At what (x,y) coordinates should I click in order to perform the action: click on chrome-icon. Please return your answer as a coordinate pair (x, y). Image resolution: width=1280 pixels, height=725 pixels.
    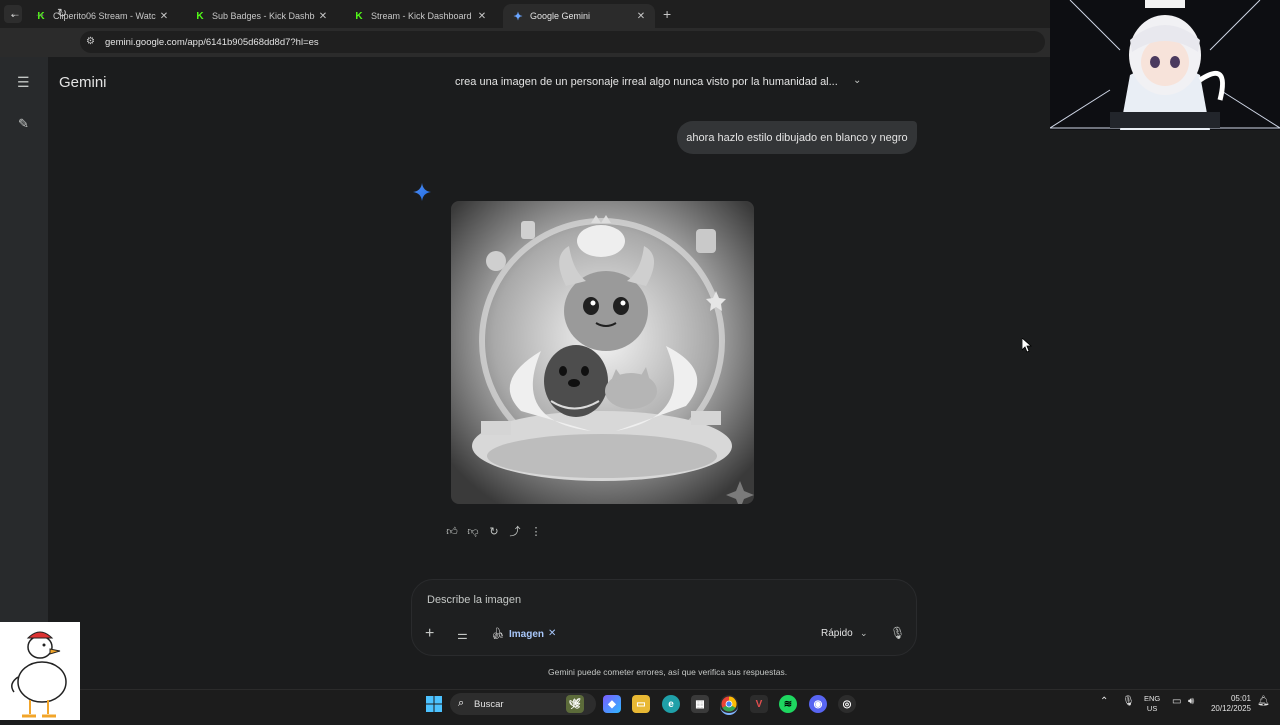
    Looking at the image, I should click on (729, 705).